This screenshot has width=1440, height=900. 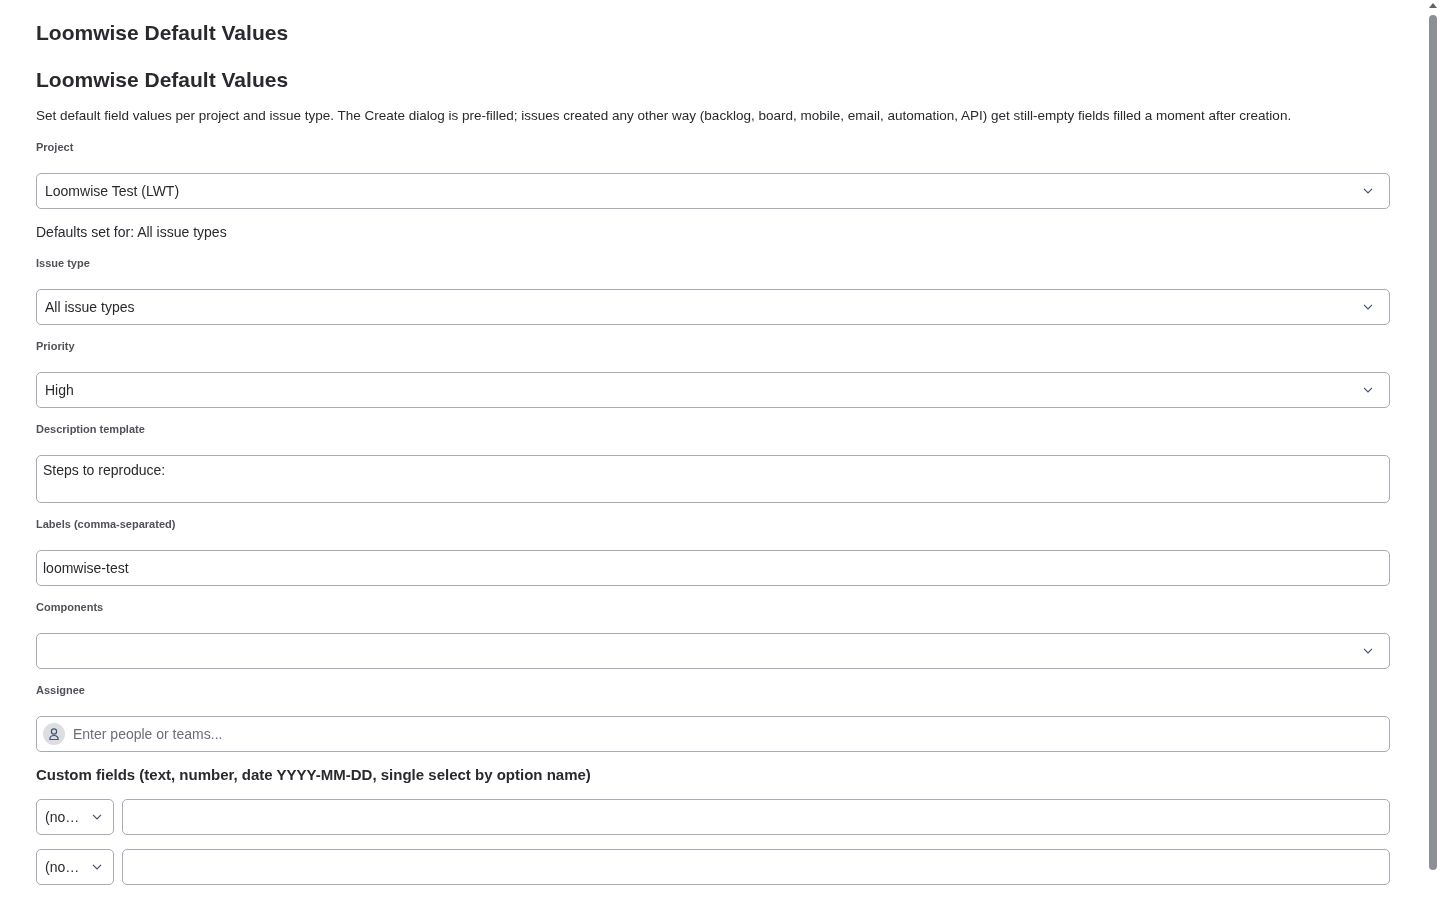 I want to click on select-dropdown: Loomwise Test (LWT), so click(x=713, y=191).